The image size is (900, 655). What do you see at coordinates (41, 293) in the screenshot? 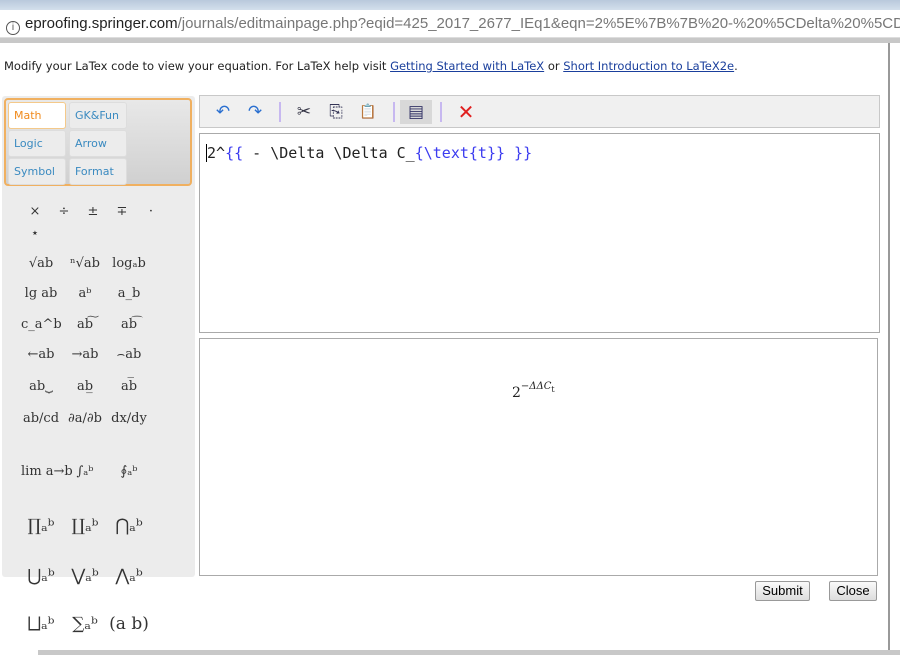
I see `symbol-button: lg ab` at bounding box center [41, 293].